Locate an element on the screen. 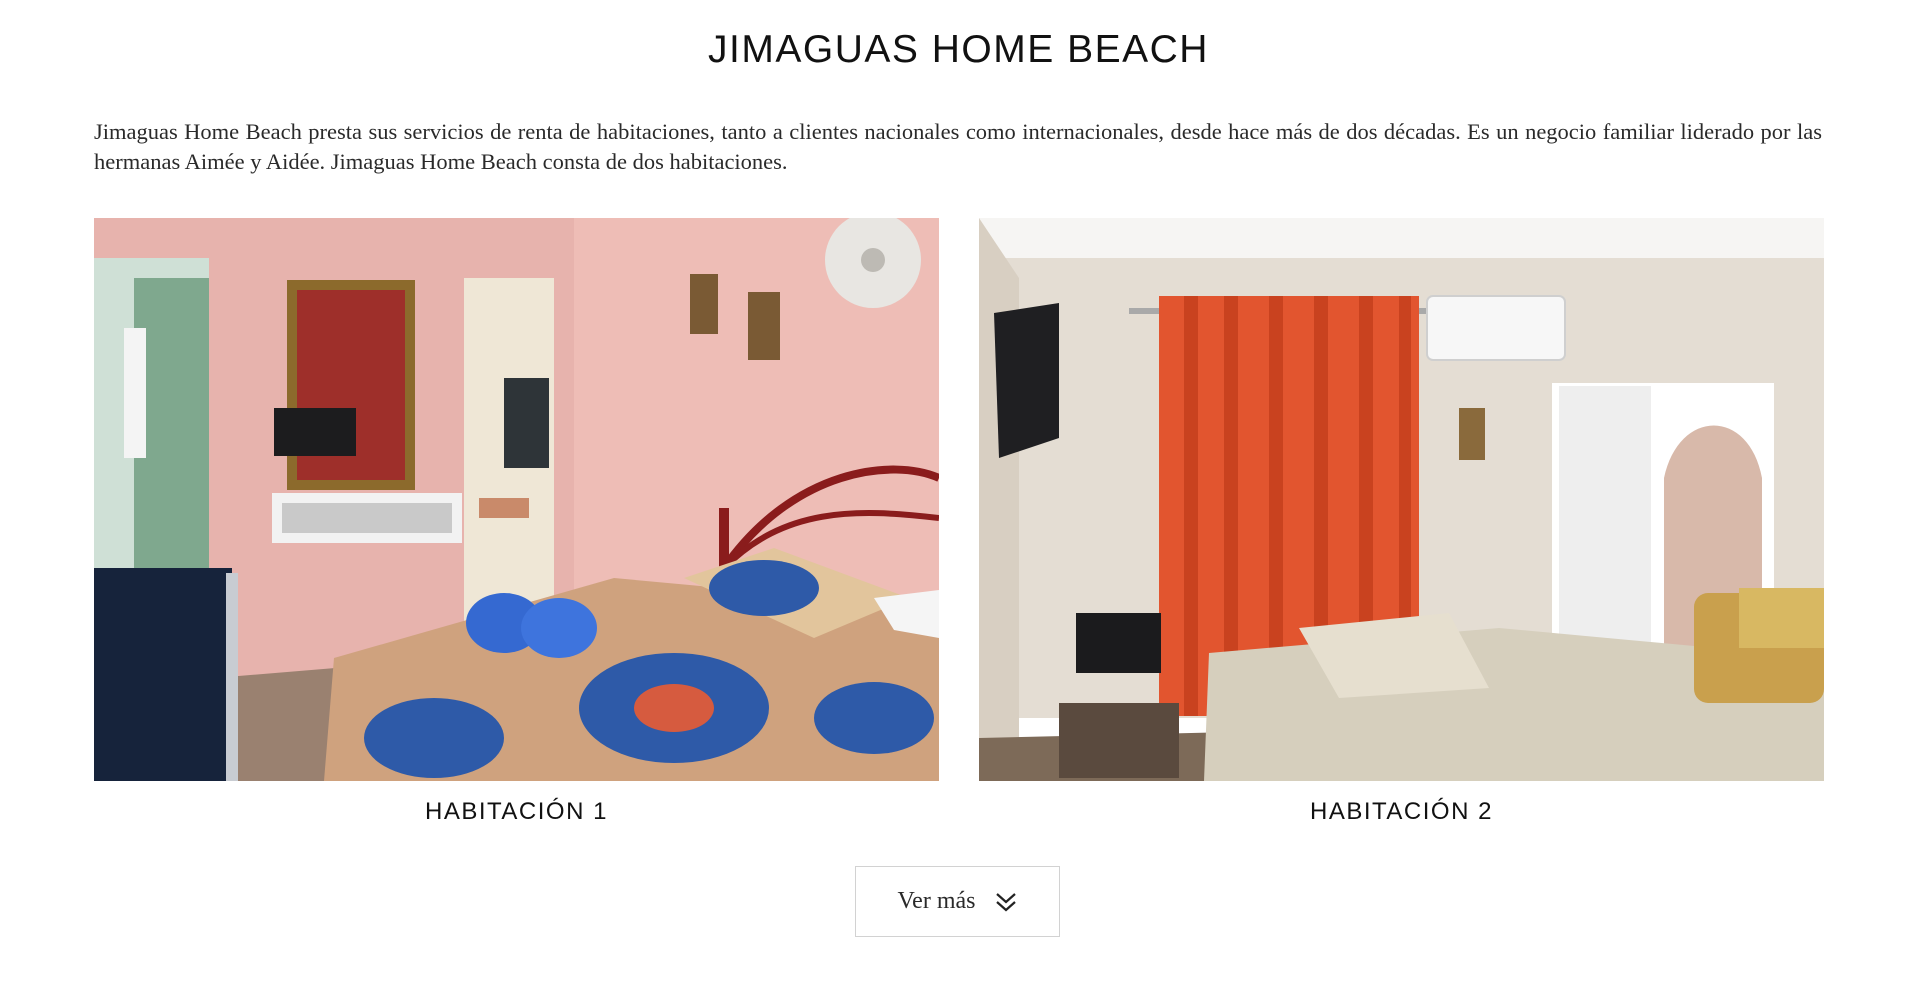  ver-mas-button: Ver más is located at coordinates (957, 901).